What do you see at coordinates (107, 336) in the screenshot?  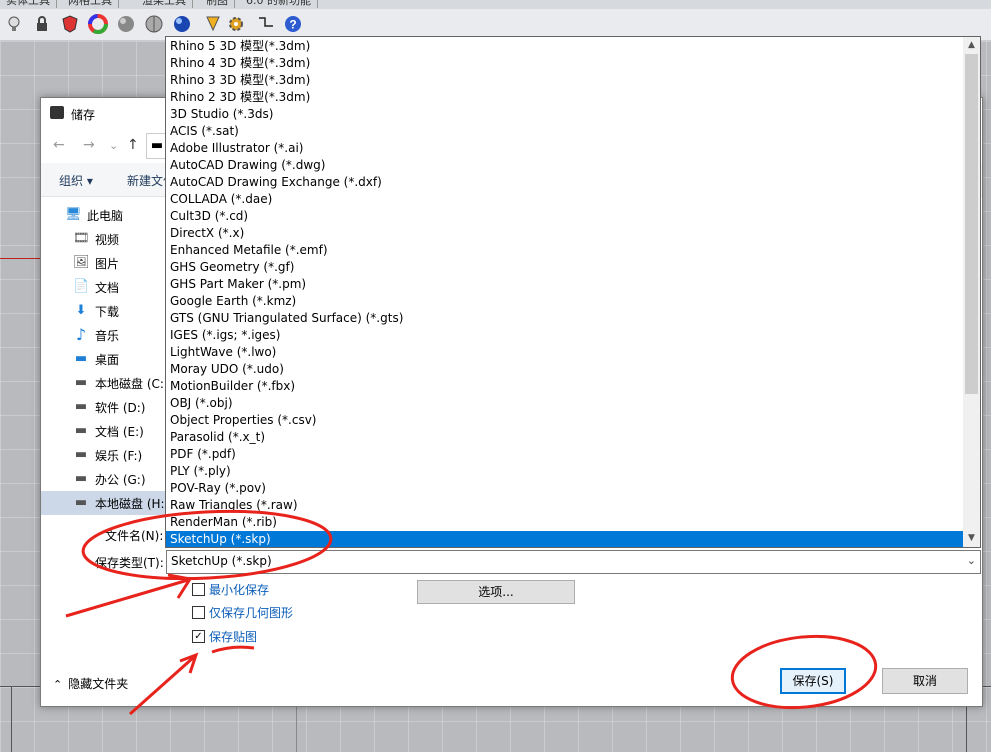 I see `sidebar-item-label: 音乐` at bounding box center [107, 336].